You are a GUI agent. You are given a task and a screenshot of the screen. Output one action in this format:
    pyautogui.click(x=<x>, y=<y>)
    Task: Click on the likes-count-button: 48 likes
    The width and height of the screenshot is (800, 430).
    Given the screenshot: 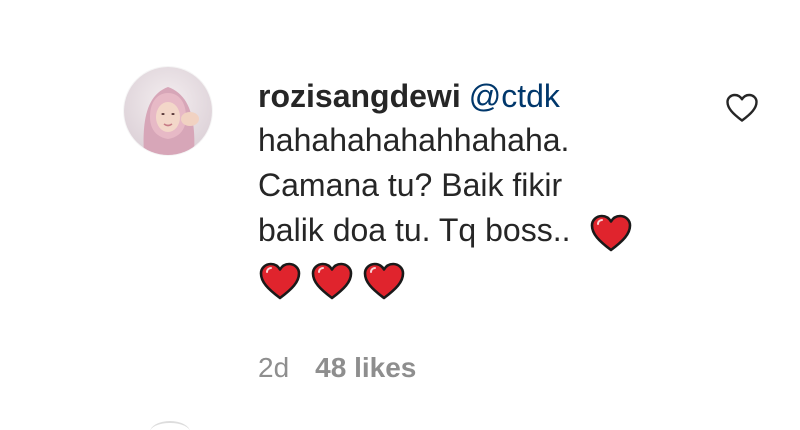 What is the action you would take?
    pyautogui.click(x=365, y=367)
    